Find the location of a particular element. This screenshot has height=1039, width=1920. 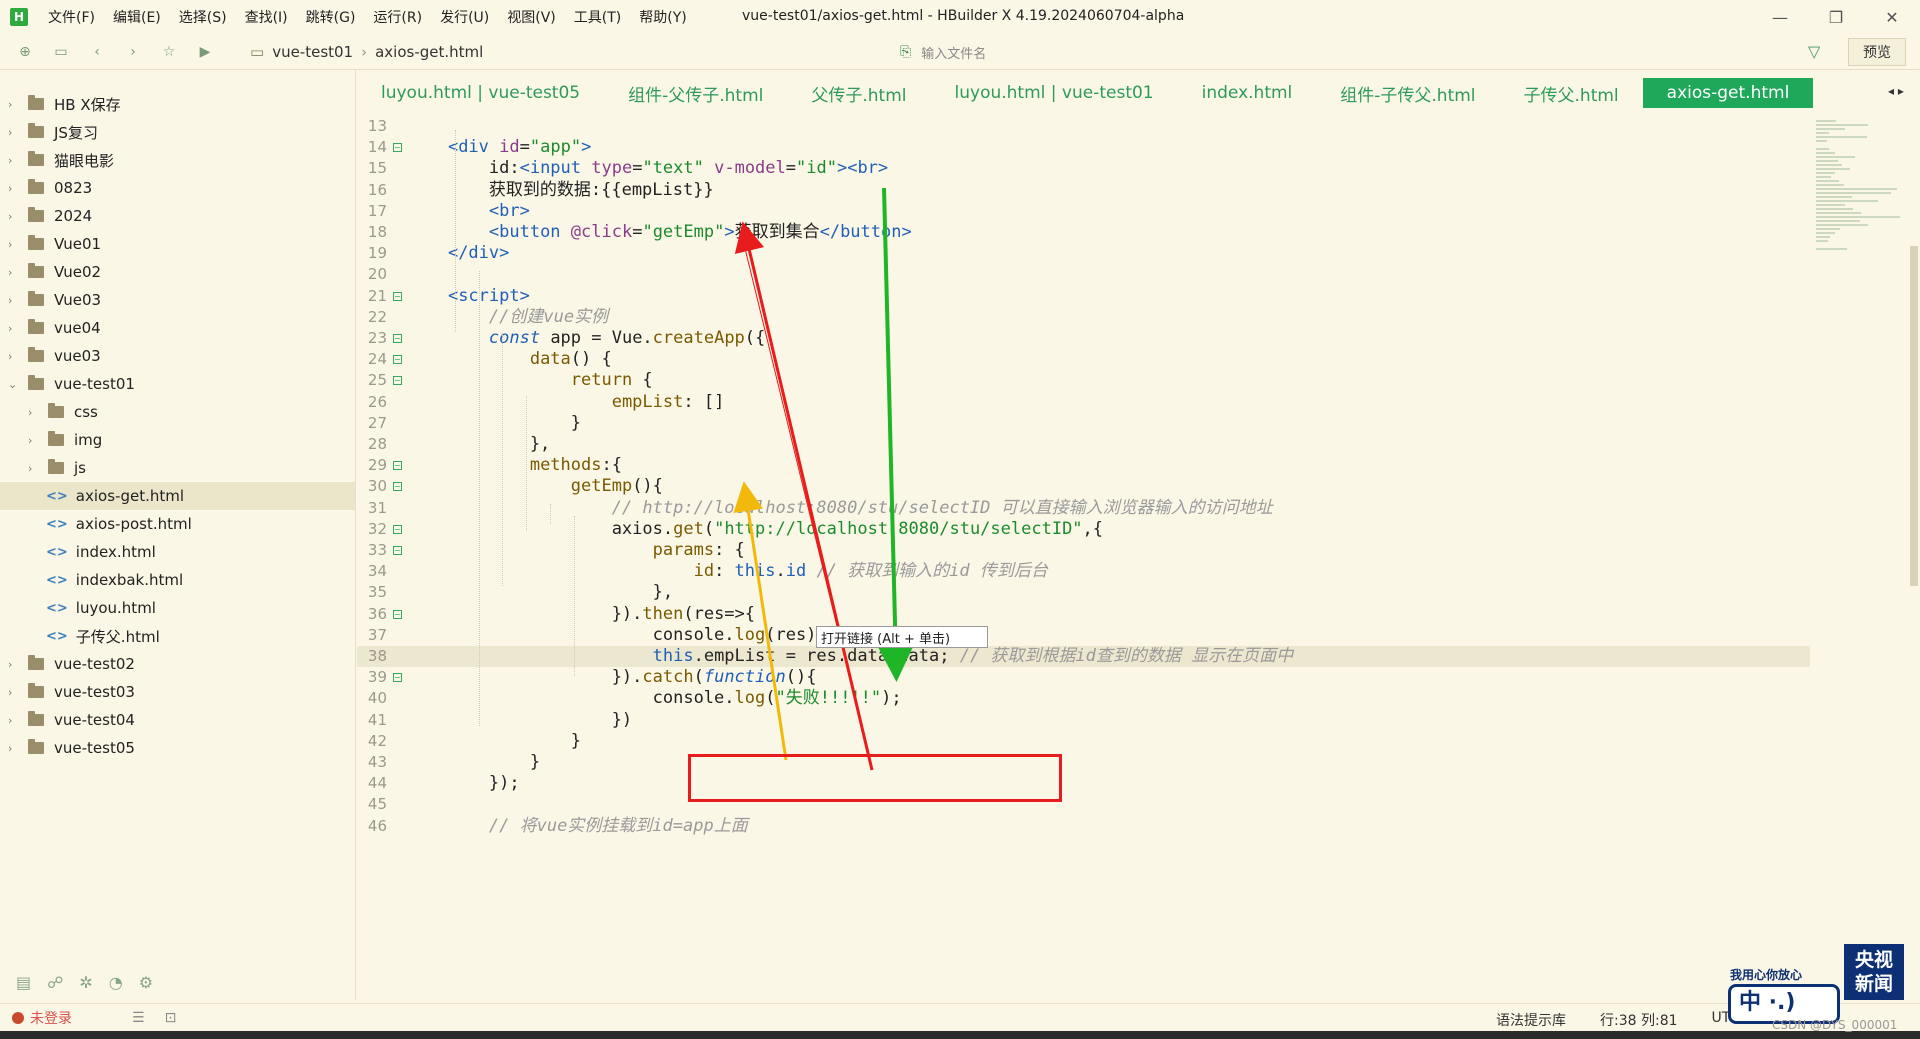

code-line: 41 }) is located at coordinates (1083, 720).